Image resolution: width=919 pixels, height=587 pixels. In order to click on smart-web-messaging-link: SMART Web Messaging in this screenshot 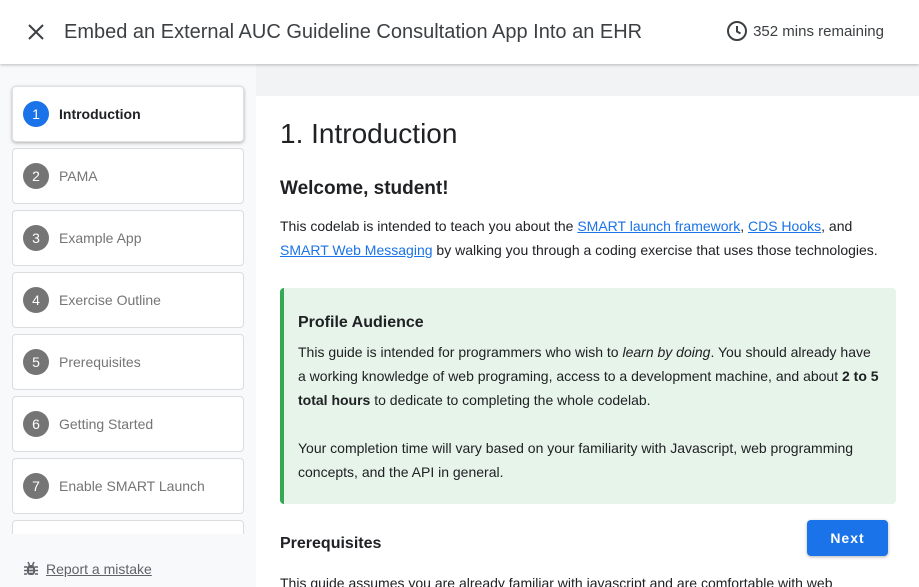, I will do `click(356, 250)`.